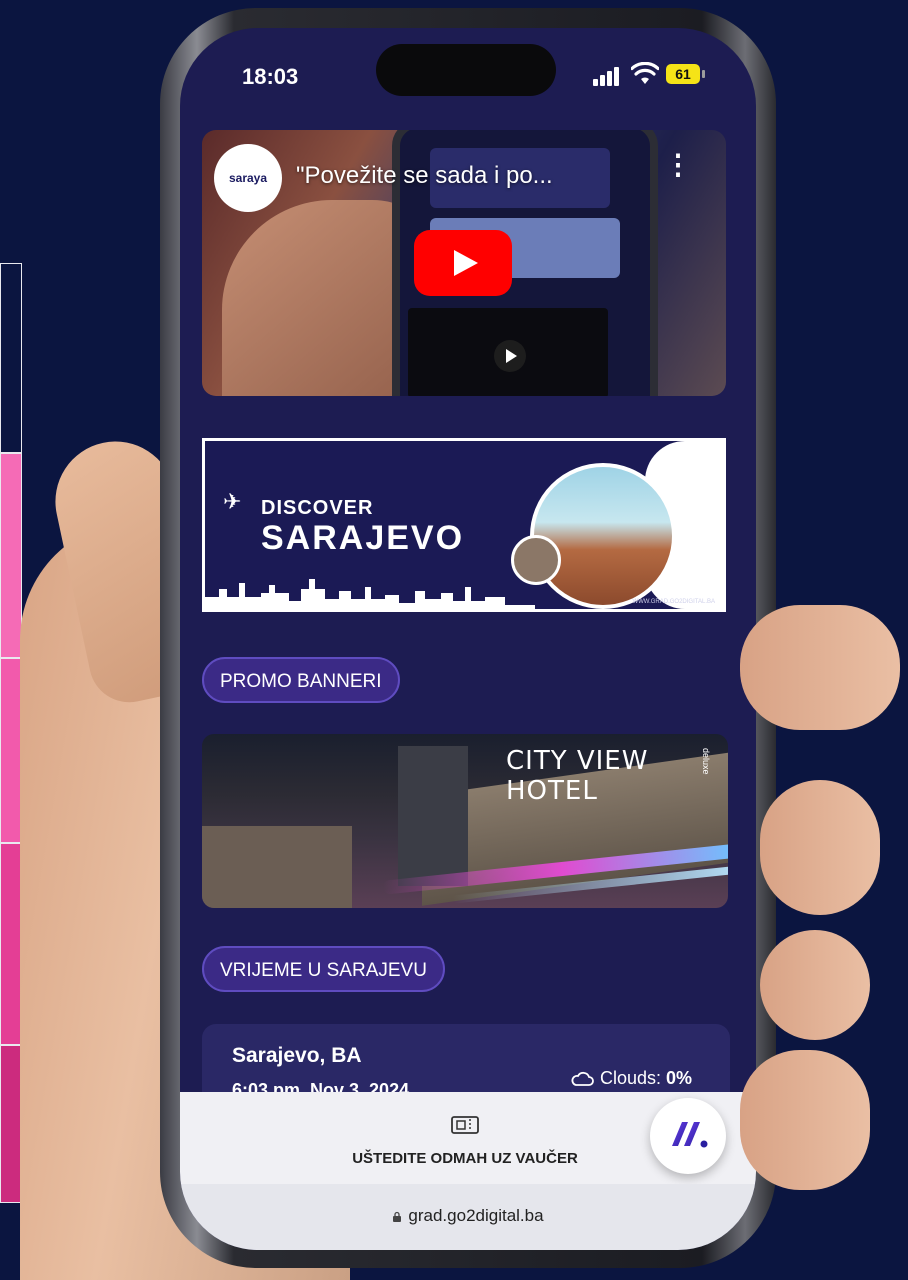  Describe the element at coordinates (317, 508) in the screenshot. I see `banner-line1: DISCOVER` at that location.